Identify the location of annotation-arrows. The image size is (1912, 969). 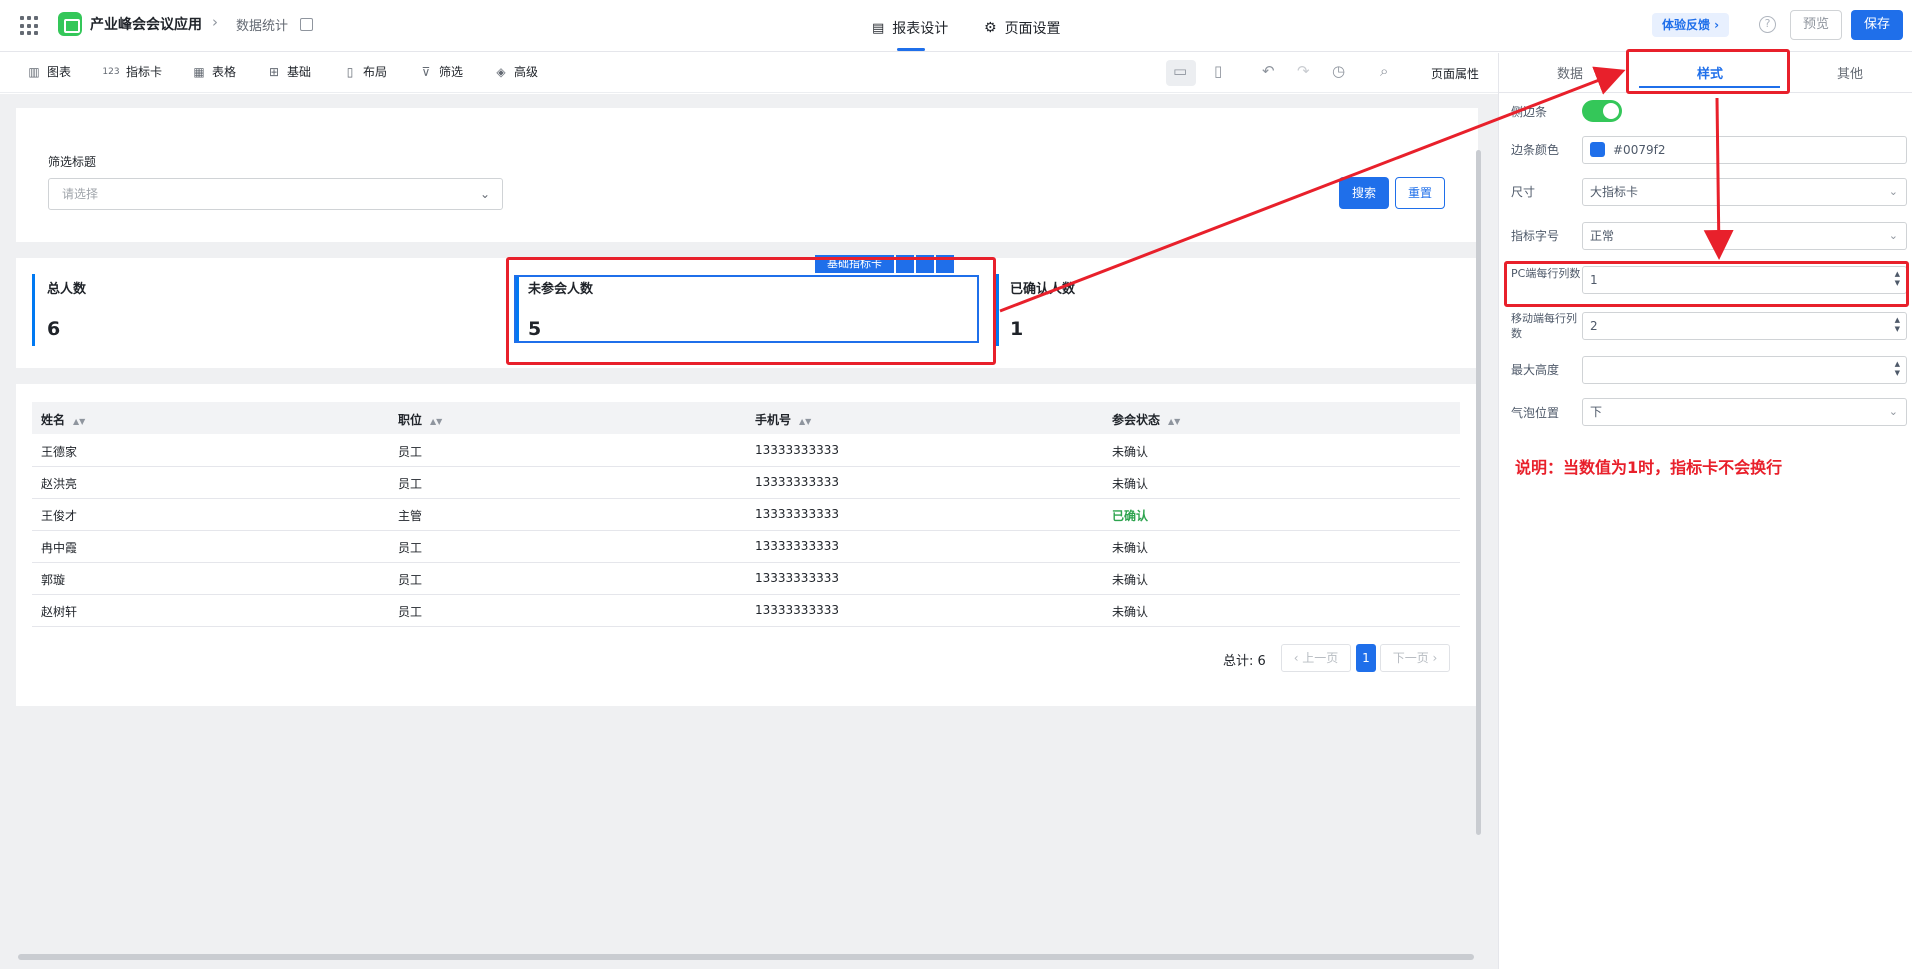
(1366, 189).